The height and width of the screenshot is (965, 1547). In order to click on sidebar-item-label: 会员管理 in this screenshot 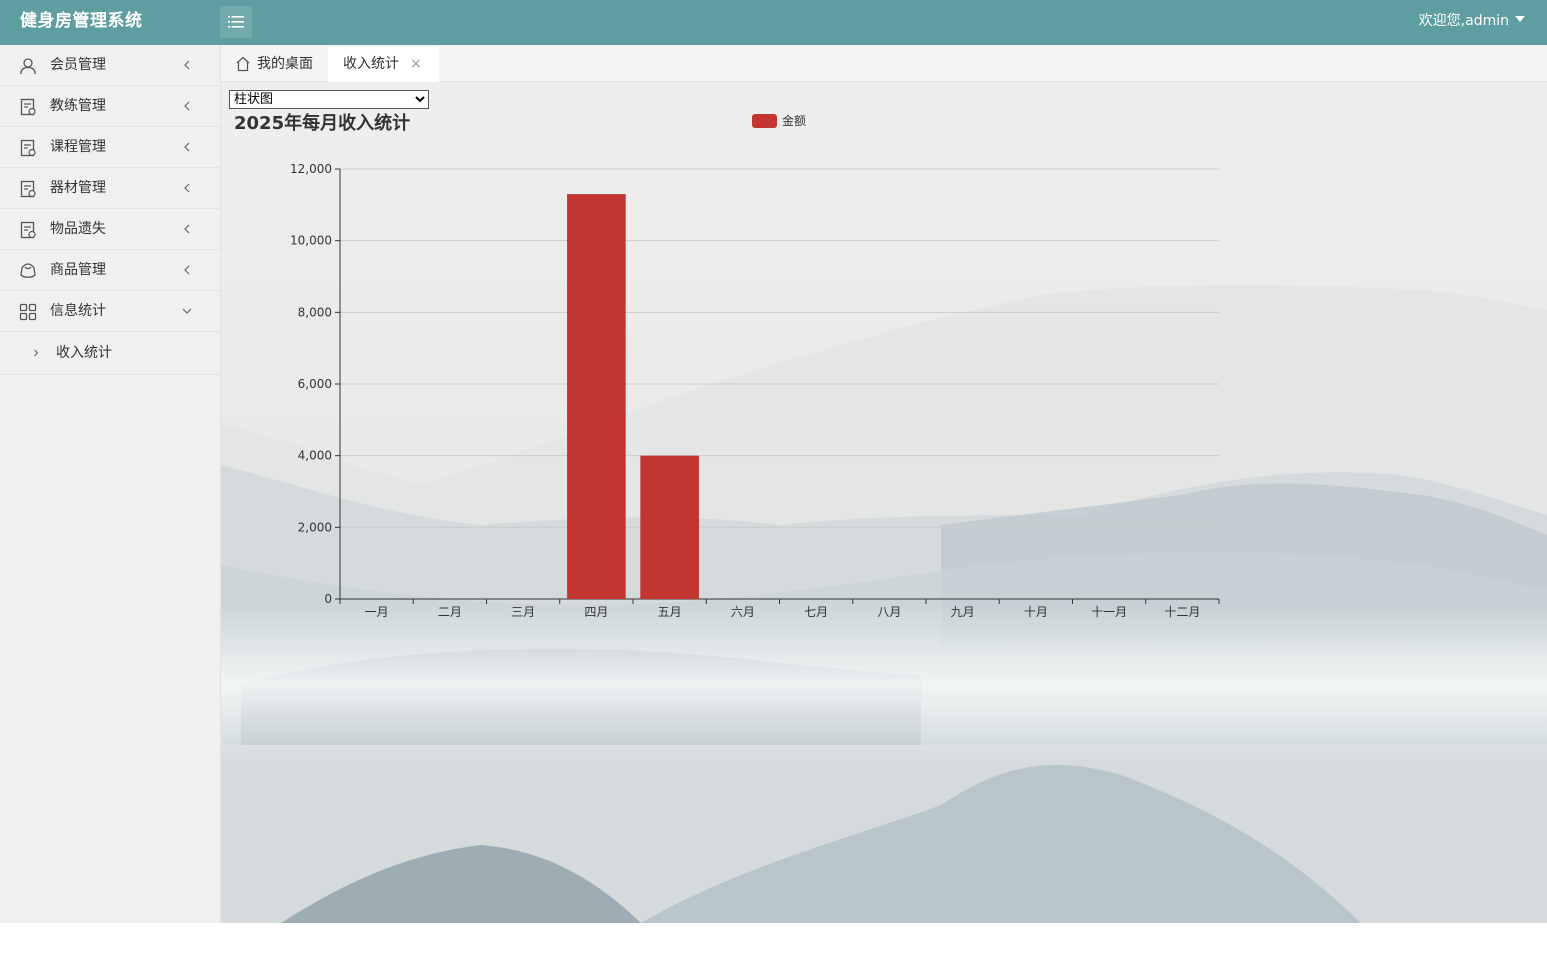, I will do `click(78, 65)`.